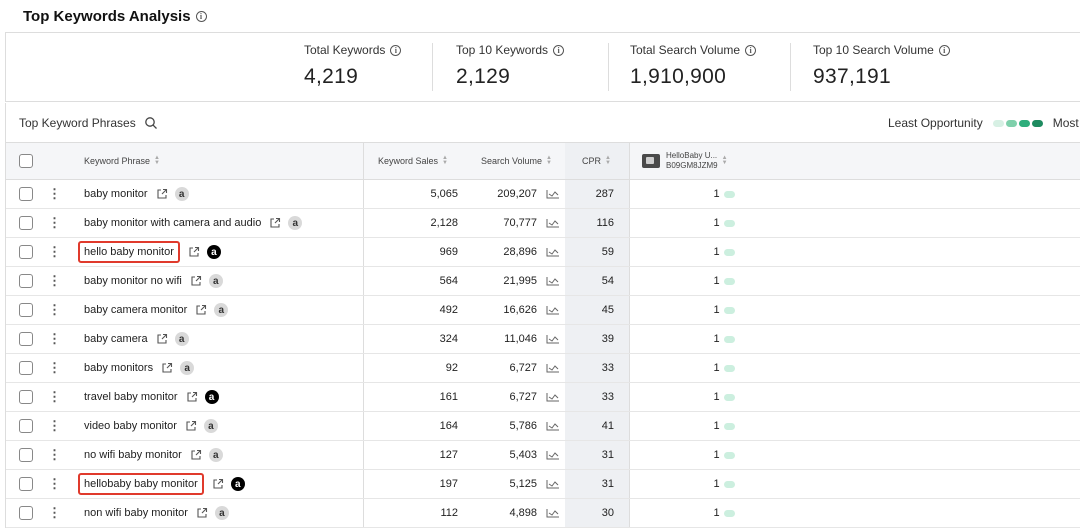 The height and width of the screenshot is (529, 1080). I want to click on keyword-phrase: baby monitor no wifi, so click(133, 281).